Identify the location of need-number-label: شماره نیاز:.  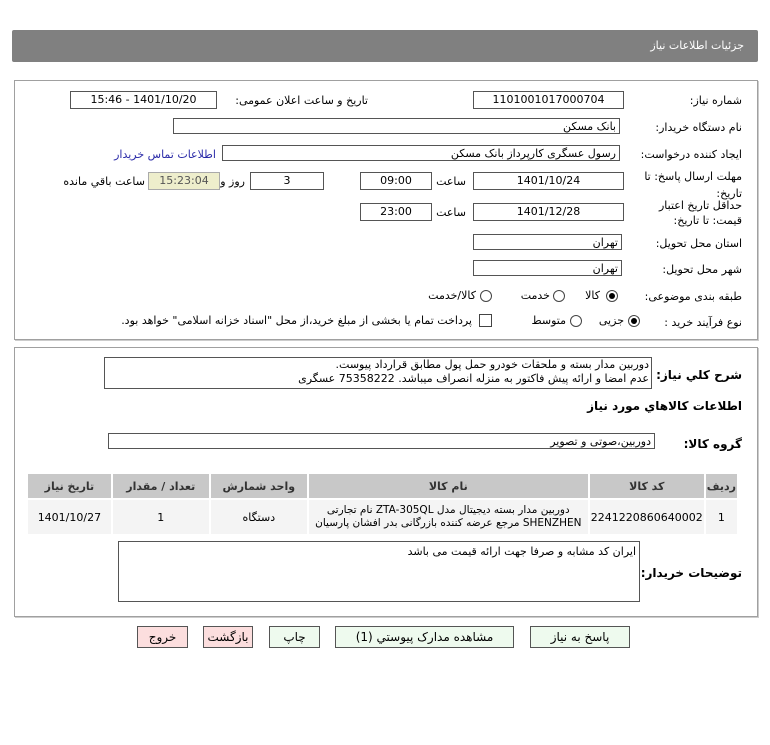
(715, 100).